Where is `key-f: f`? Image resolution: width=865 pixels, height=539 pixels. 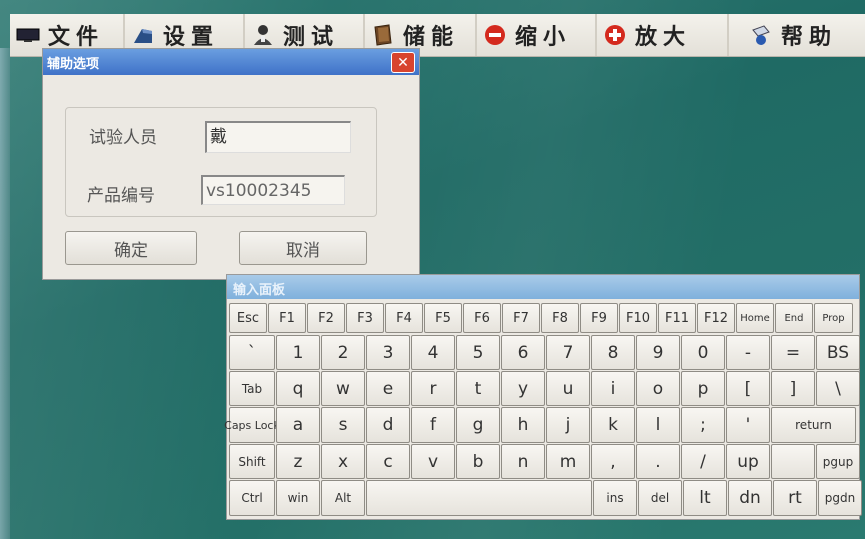 key-f: f is located at coordinates (433, 425).